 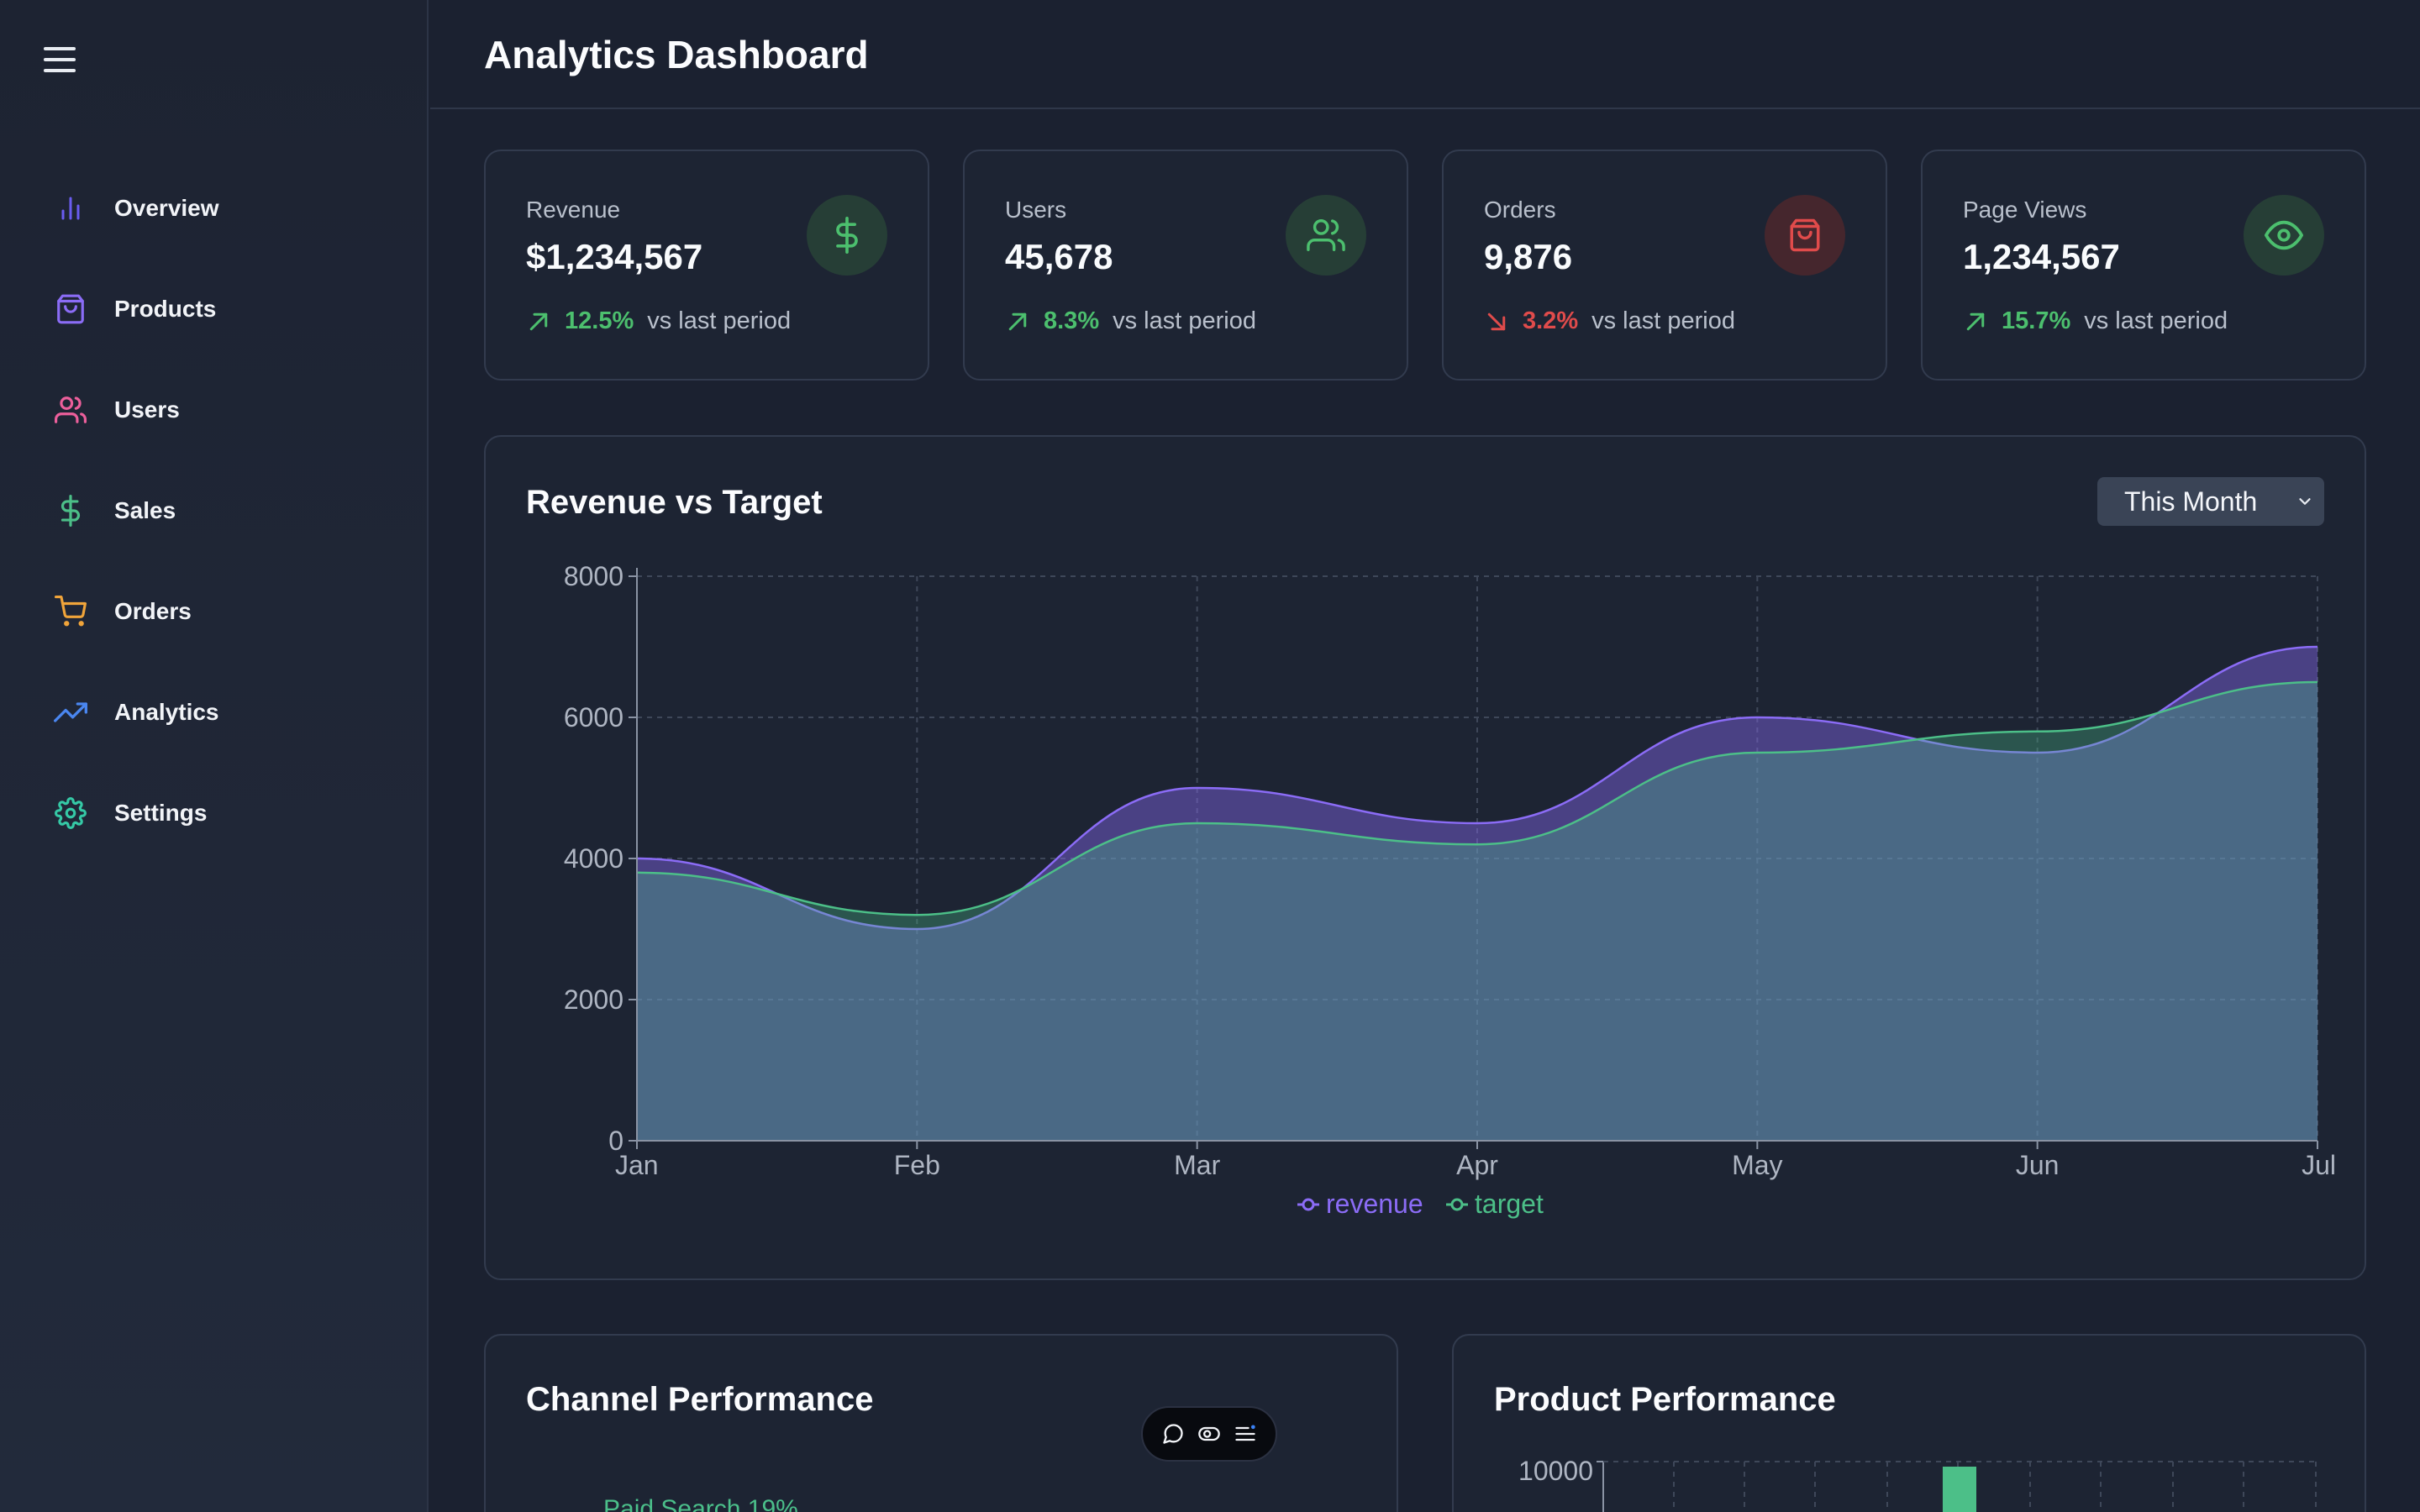 What do you see at coordinates (1509, 1204) in the screenshot?
I see `legend-item-target: target` at bounding box center [1509, 1204].